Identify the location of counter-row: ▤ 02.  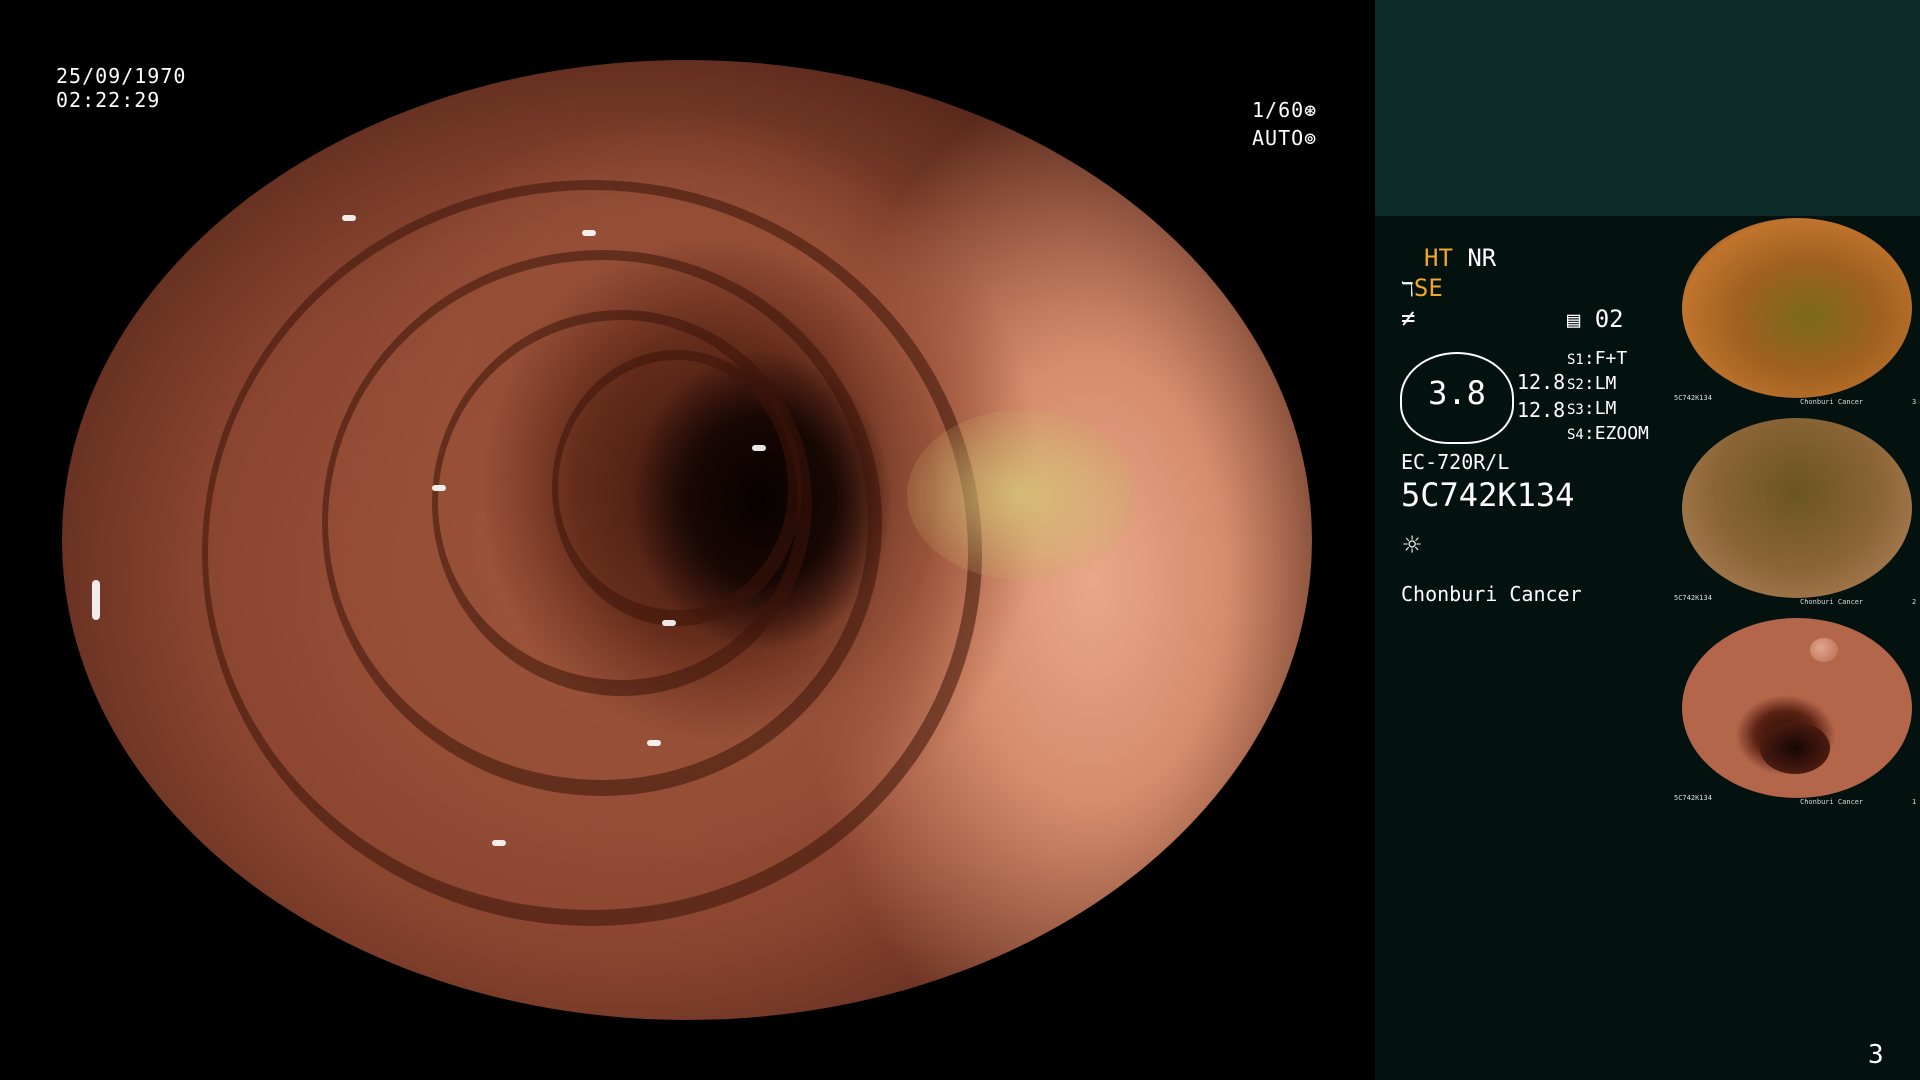
(1595, 319).